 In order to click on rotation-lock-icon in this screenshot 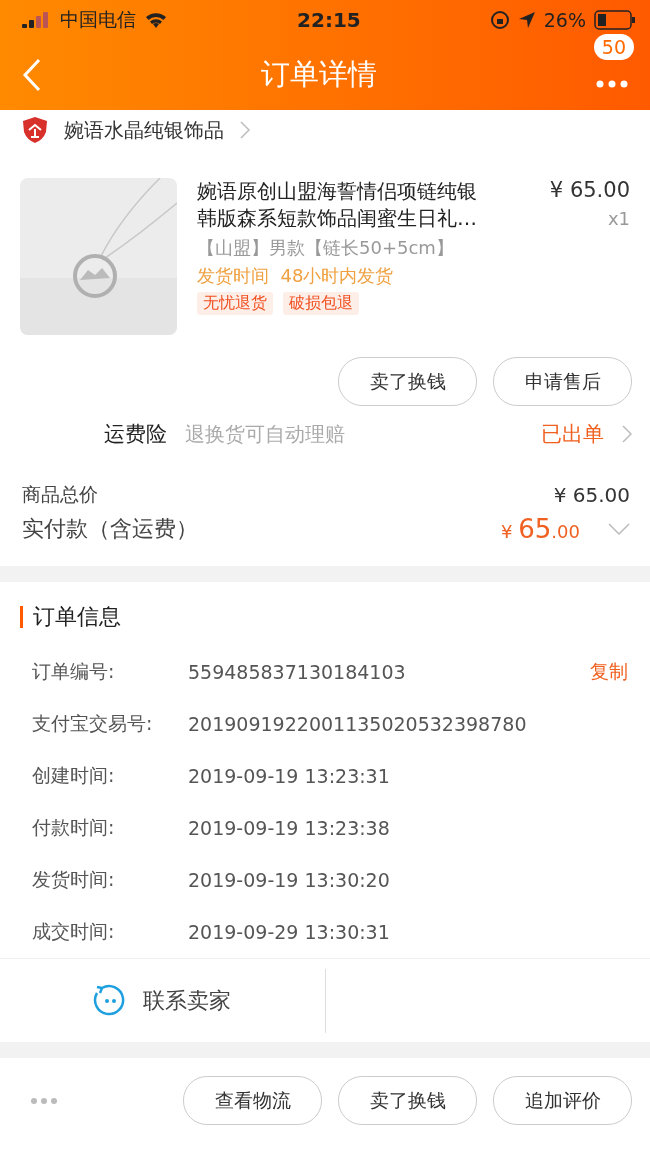, I will do `click(499, 20)`.